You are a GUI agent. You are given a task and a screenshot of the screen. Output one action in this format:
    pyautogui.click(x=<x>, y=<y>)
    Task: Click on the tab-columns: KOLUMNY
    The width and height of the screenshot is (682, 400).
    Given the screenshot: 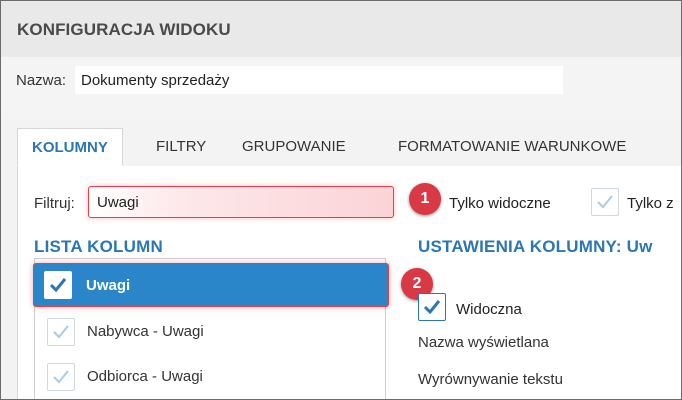 What is the action you would take?
    pyautogui.click(x=70, y=147)
    